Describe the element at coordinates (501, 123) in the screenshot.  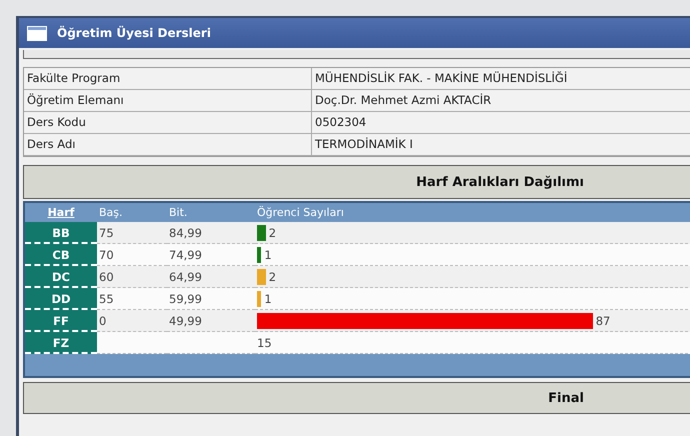
I see `info-value: 0502304` at that location.